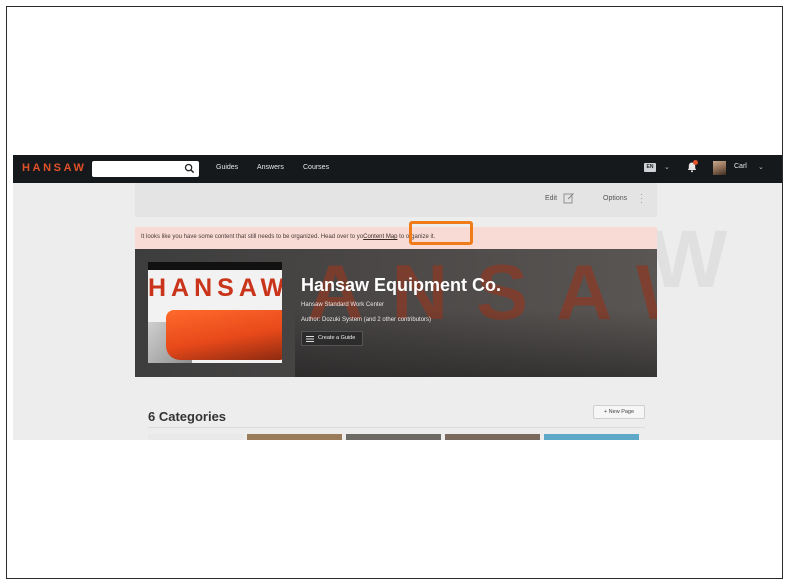  I want to click on search-icon, so click(189, 168).